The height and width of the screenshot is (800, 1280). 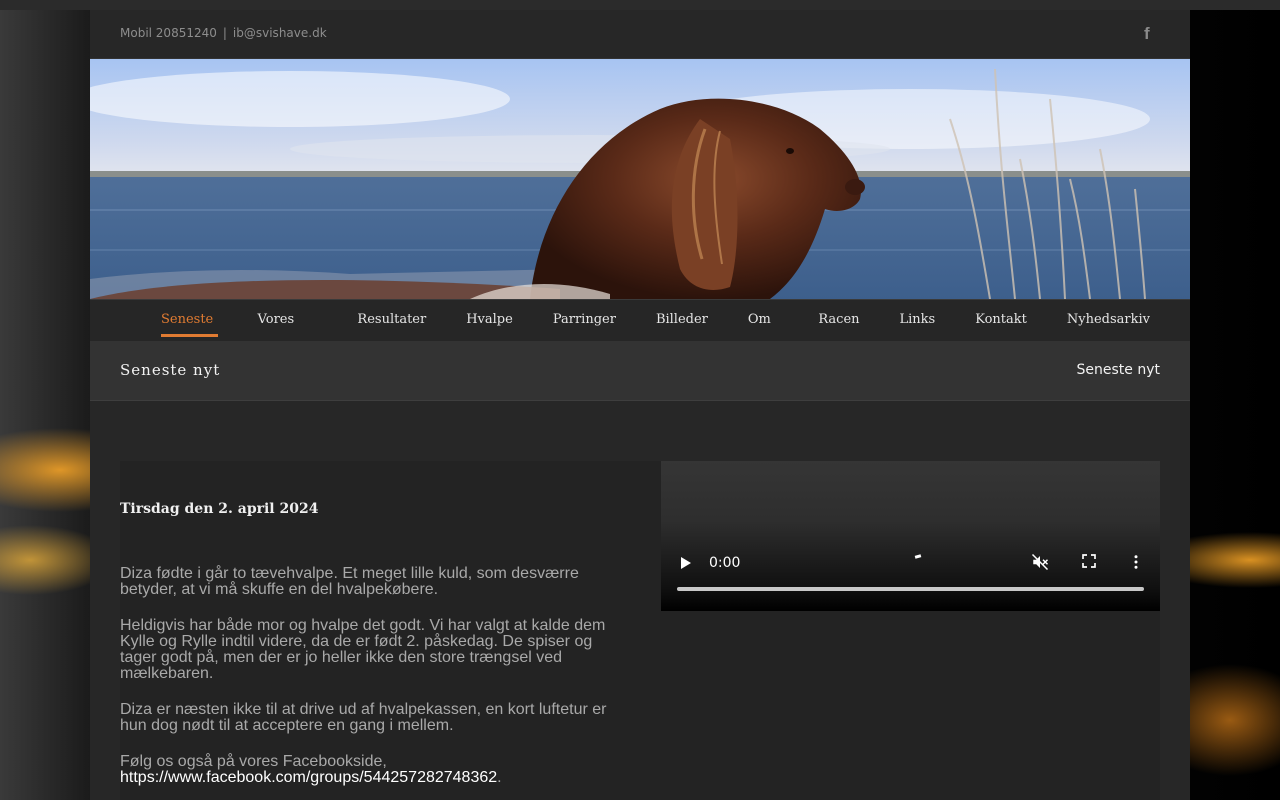 What do you see at coordinates (170, 370) in the screenshot?
I see `page-title: Seneste nyt` at bounding box center [170, 370].